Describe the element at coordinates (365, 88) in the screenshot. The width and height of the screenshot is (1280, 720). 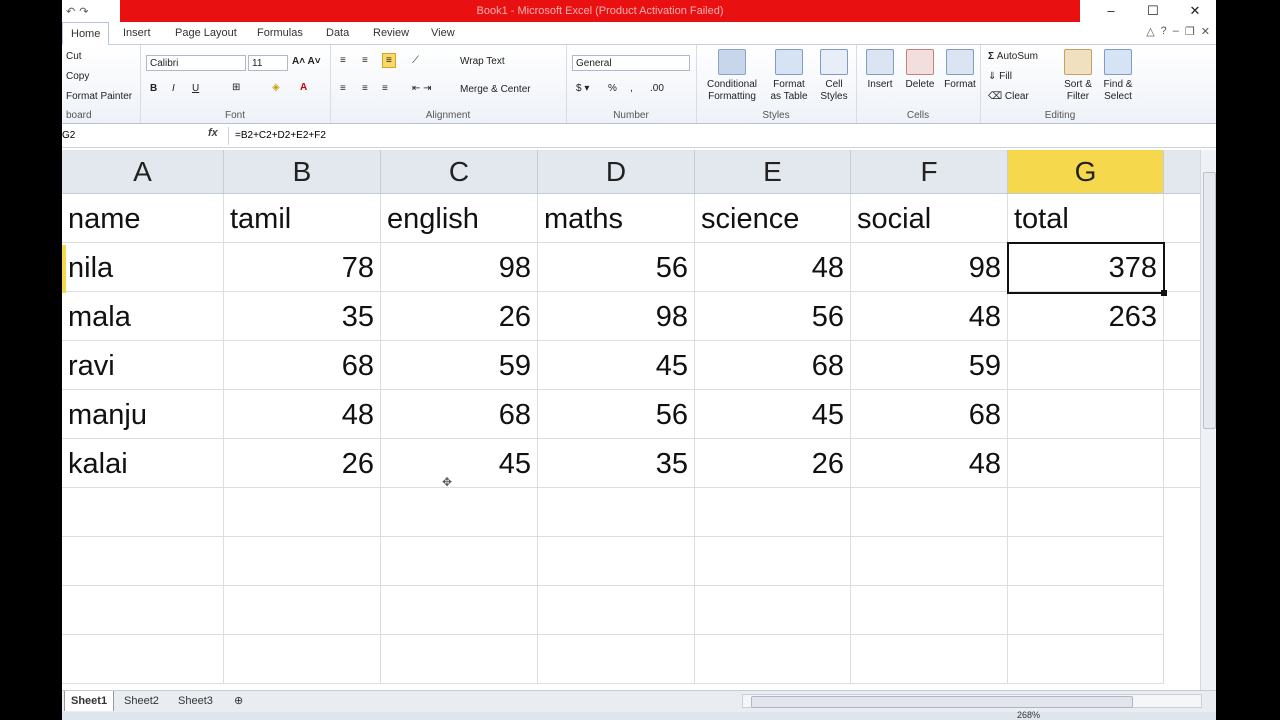
I see `align-center-icon: ≡` at that location.